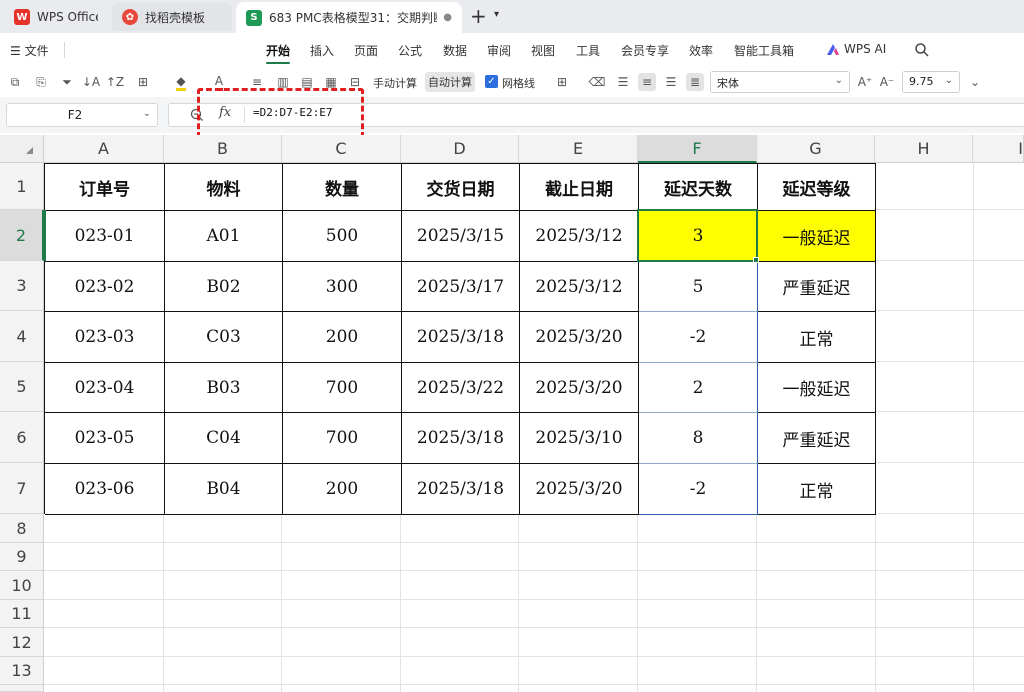  I want to click on sort-ascending-icon: ↓A, so click(91, 82).